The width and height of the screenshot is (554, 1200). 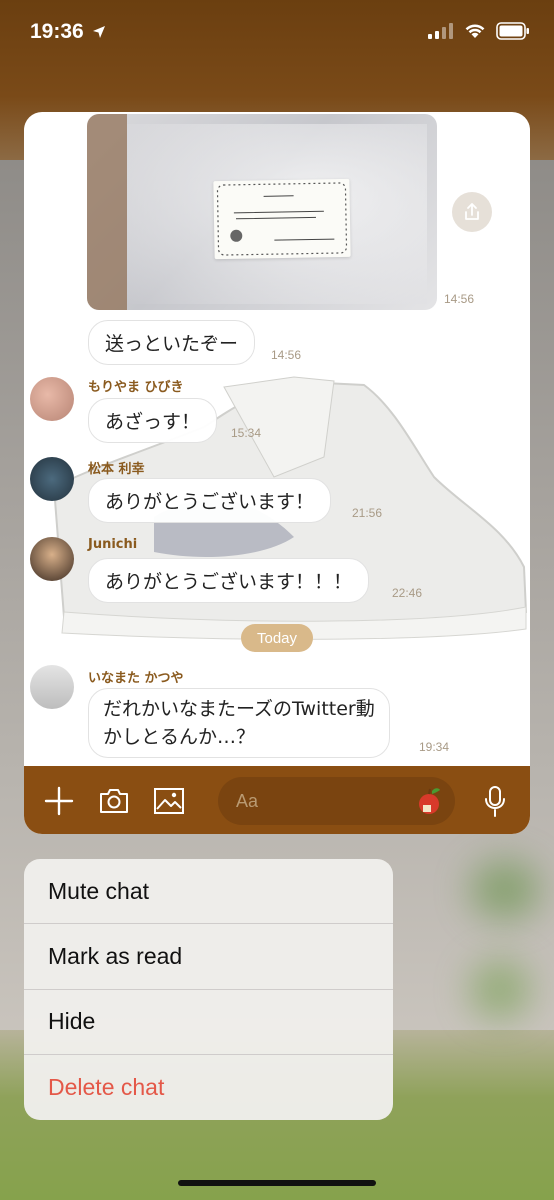 What do you see at coordinates (512, 31) in the screenshot?
I see `battery-icon` at bounding box center [512, 31].